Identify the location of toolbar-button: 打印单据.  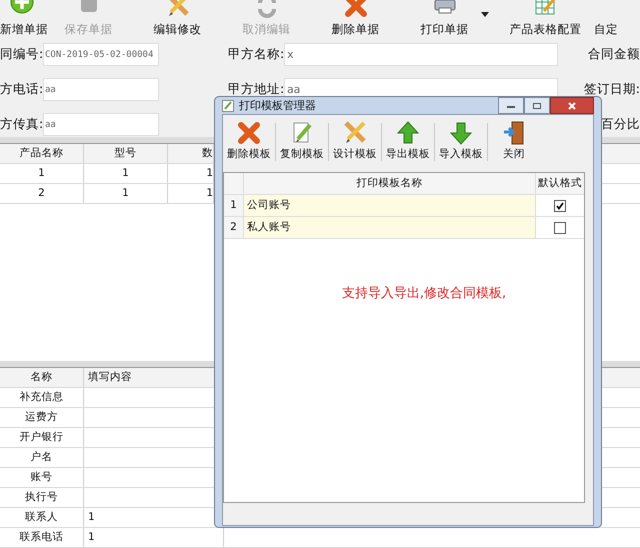
(444, 29).